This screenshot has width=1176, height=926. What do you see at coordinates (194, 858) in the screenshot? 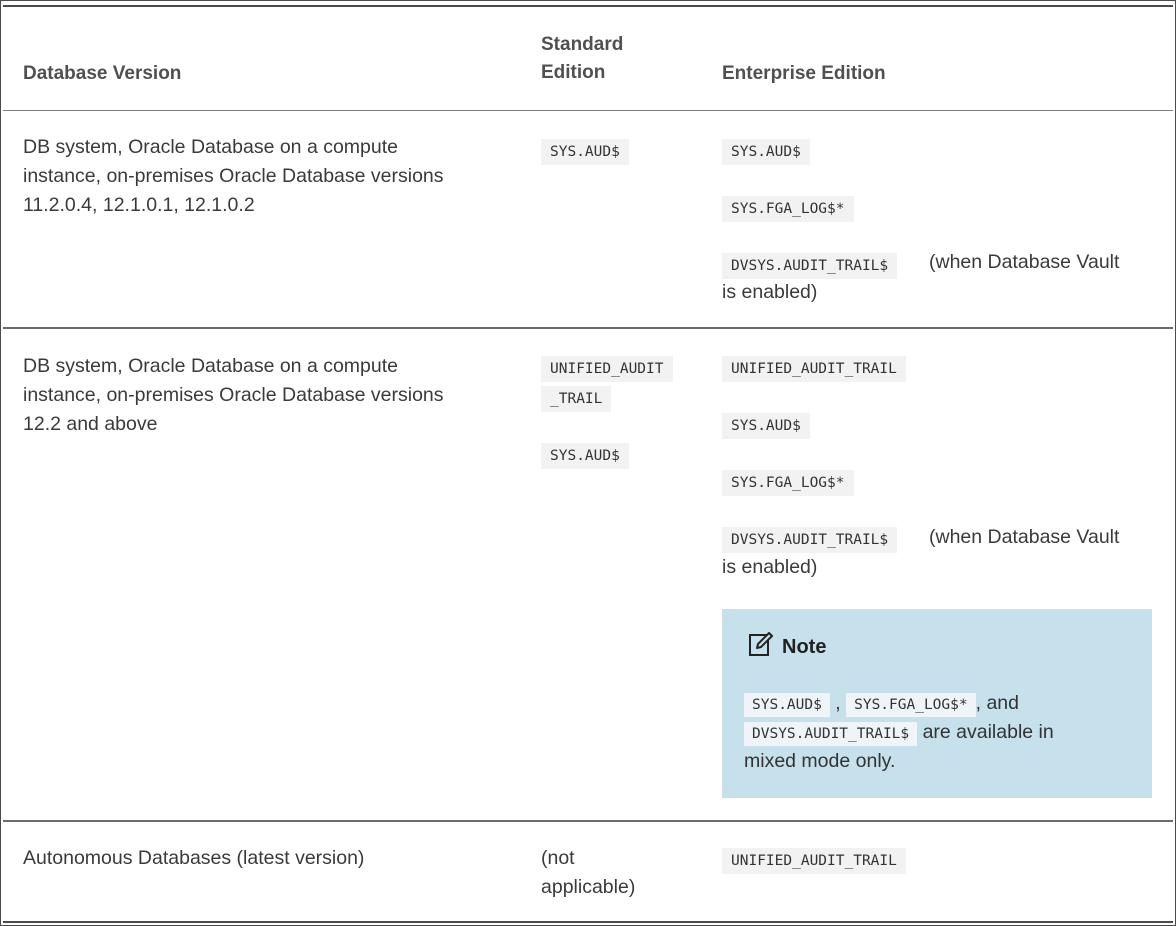
I see `row3-version: Autonomous Databases (latest version)` at bounding box center [194, 858].